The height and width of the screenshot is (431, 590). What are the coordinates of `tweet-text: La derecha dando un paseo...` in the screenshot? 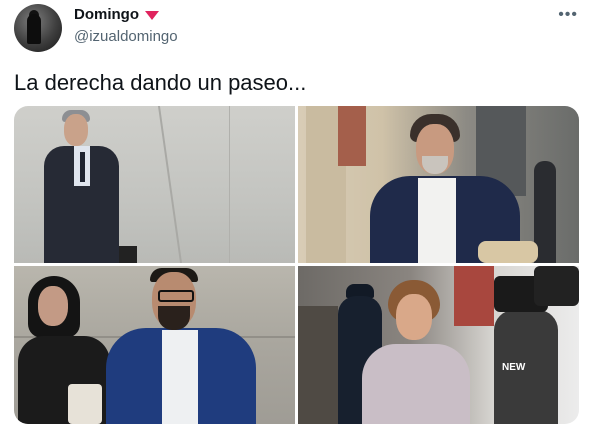 It's located at (160, 82).